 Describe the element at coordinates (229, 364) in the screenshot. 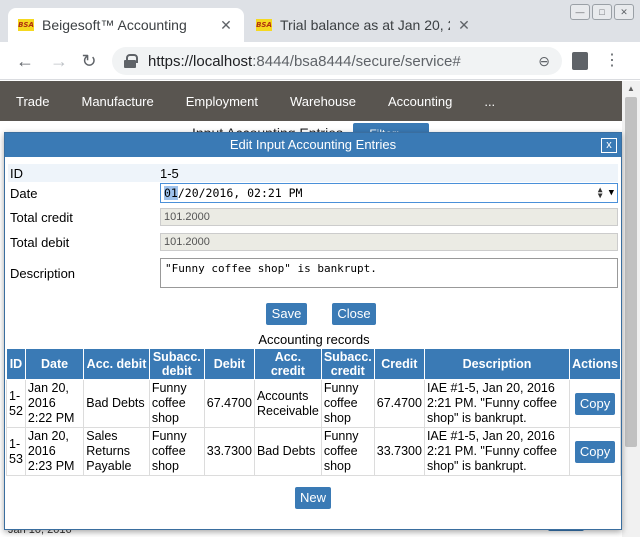

I see `col-debit: Debit` at that location.